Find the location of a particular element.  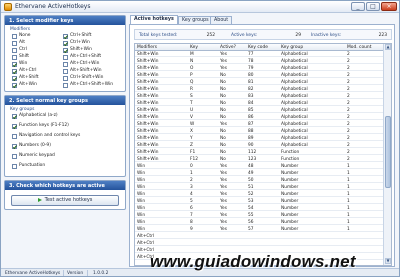

col-active: Active? is located at coordinates (228, 47).